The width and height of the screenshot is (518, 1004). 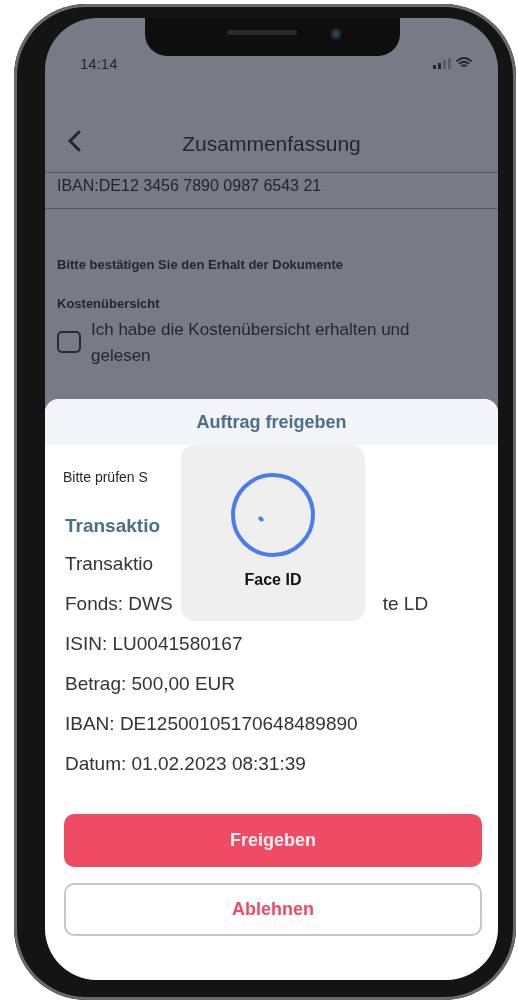 What do you see at coordinates (273, 909) in the screenshot?
I see `reject-button: Ablehnen` at bounding box center [273, 909].